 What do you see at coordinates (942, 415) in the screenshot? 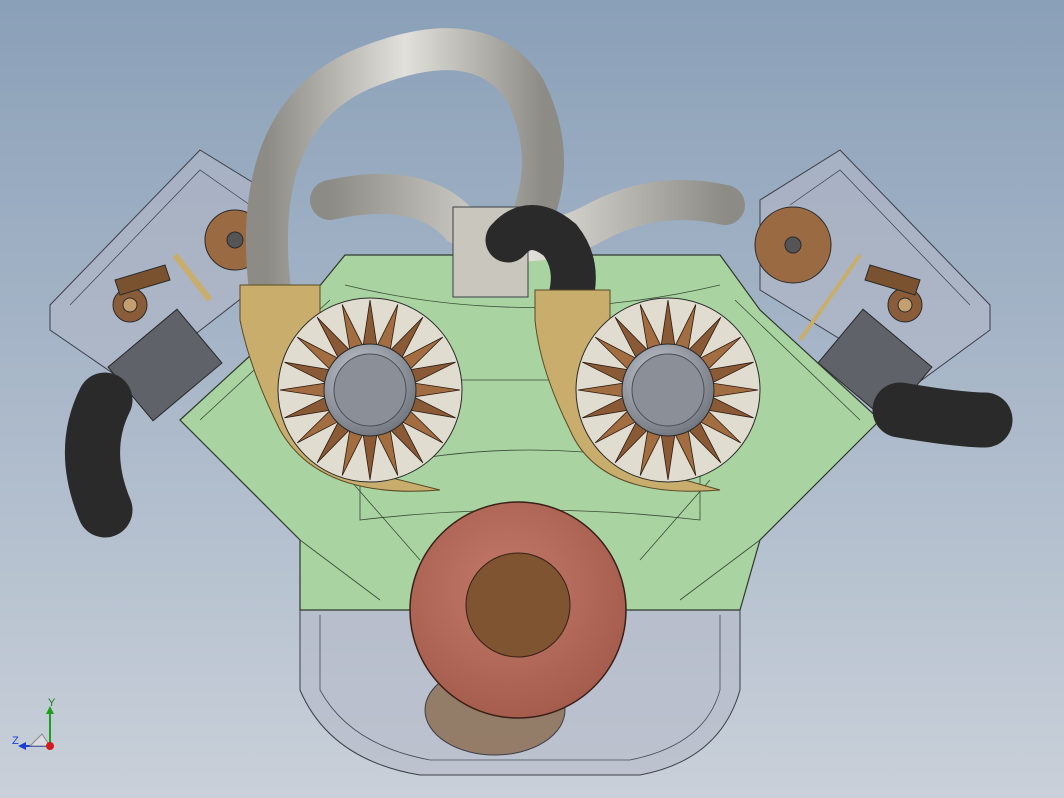
I see `right-exhaust-hose` at bounding box center [942, 415].